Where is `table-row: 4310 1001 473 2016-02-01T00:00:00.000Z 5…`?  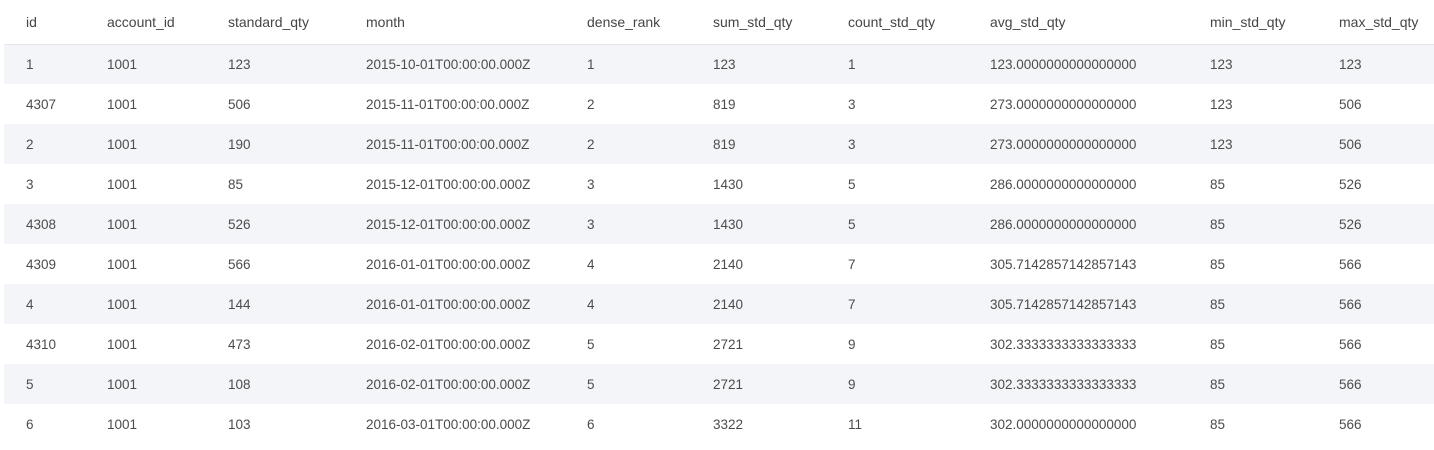
table-row: 4310 1001 473 2016-02-01T00:00:00.000Z 5… is located at coordinates (719, 344).